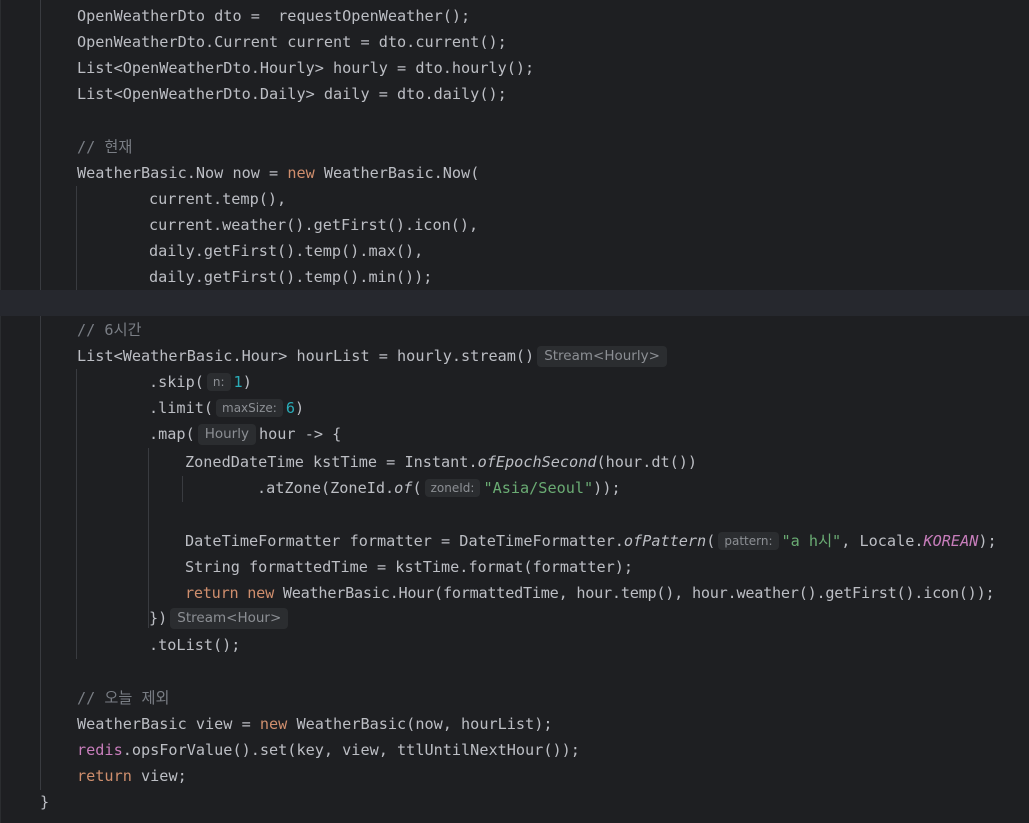 The image size is (1029, 823). I want to click on static-field: KOREAN, so click(951, 541).